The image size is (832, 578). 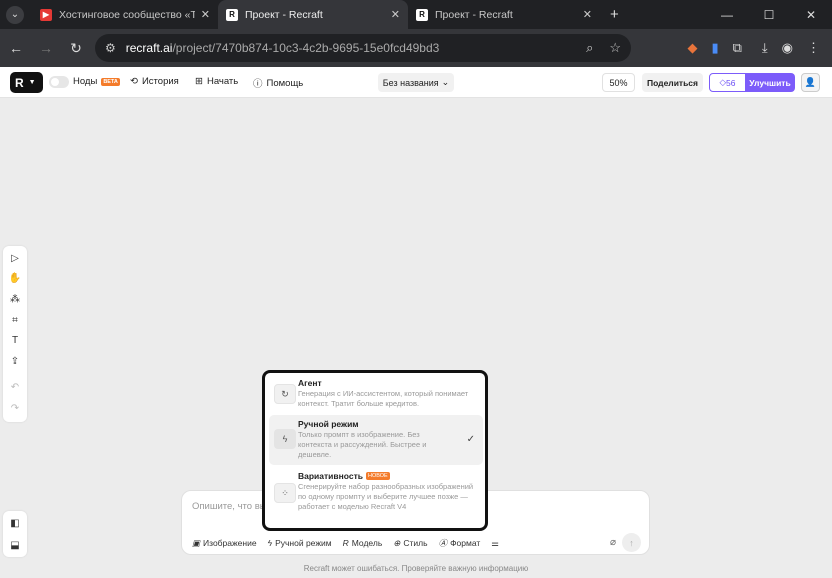 What do you see at coordinates (445, 82) in the screenshot?
I see `chevron-down-icon: ⌄` at bounding box center [445, 82].